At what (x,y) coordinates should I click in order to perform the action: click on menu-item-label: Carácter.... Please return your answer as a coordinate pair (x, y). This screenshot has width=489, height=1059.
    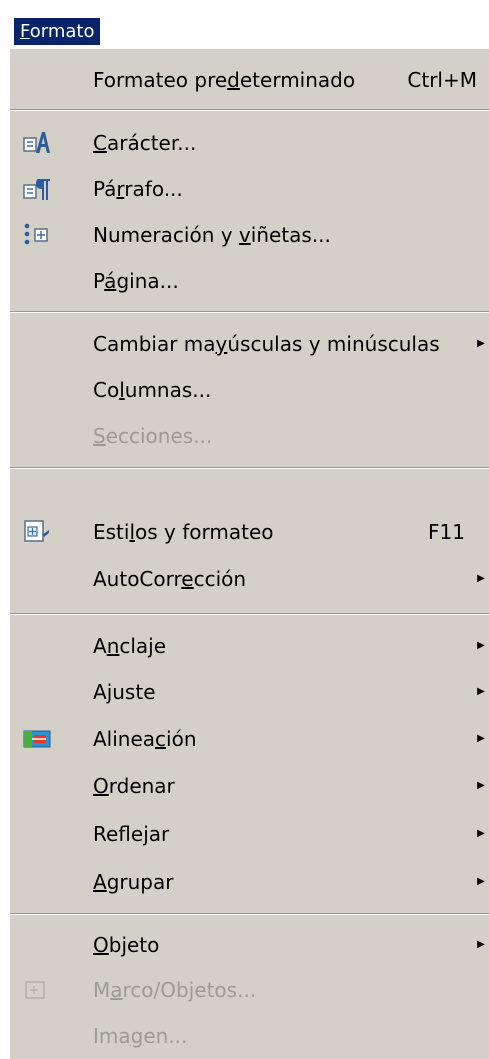
    Looking at the image, I should click on (145, 143).